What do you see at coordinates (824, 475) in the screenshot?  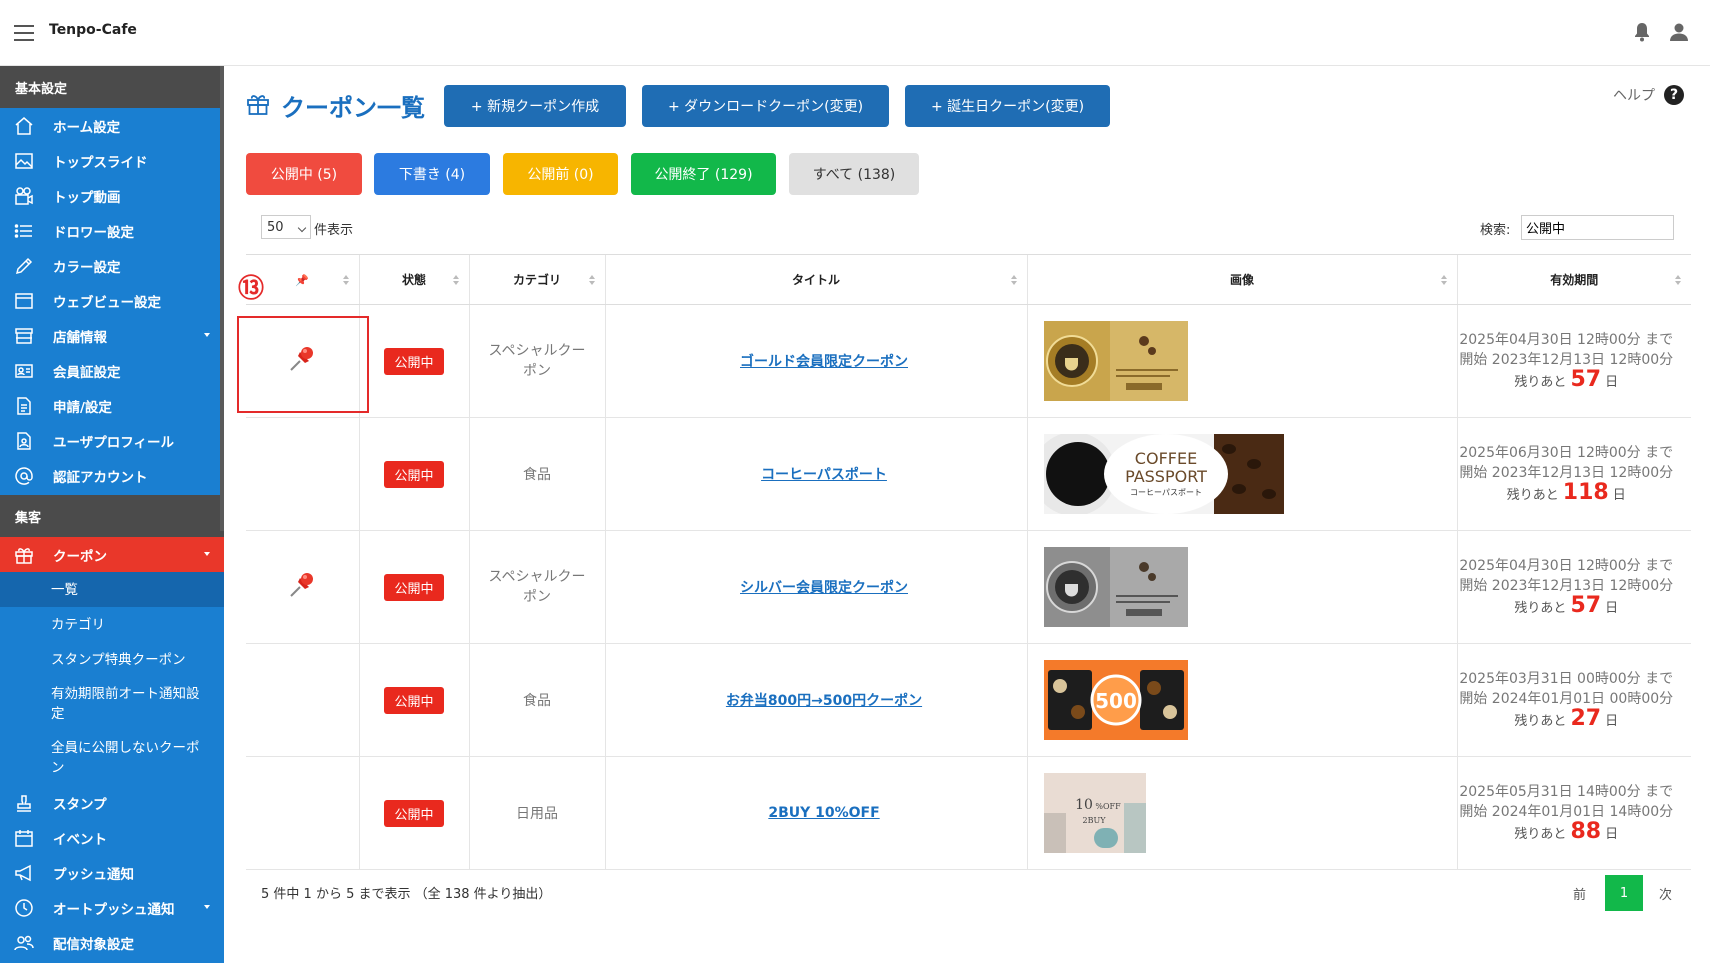 I see `coupon-title-link: コーヒーパスポート` at bounding box center [824, 475].